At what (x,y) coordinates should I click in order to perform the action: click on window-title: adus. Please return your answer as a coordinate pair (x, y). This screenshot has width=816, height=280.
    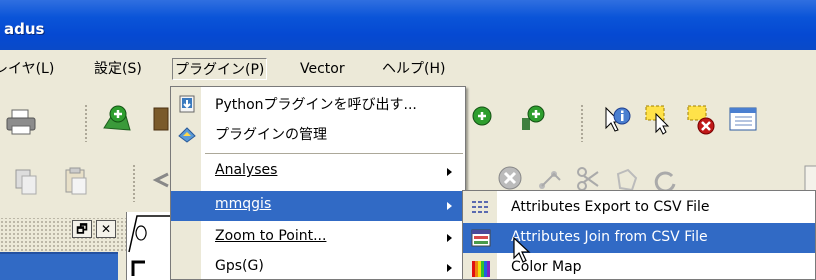
    Looking at the image, I should click on (24, 29).